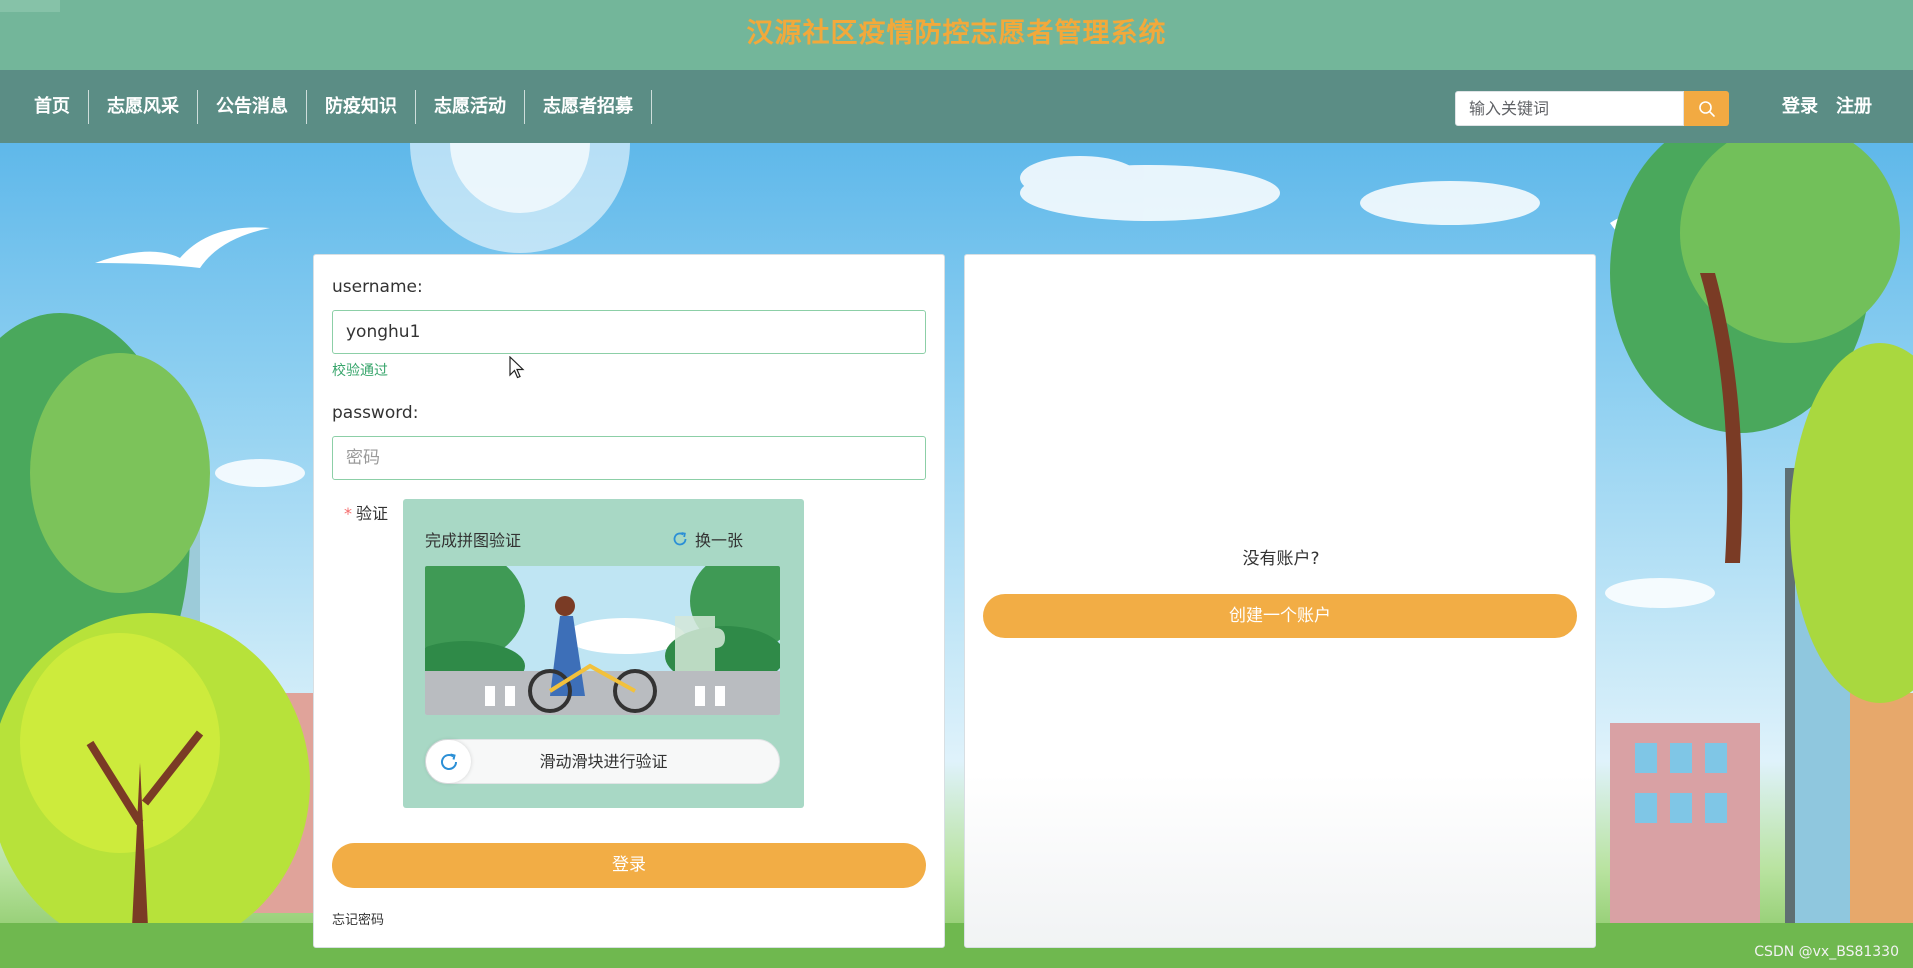  What do you see at coordinates (629, 865) in the screenshot?
I see `login-button: 登录` at bounding box center [629, 865].